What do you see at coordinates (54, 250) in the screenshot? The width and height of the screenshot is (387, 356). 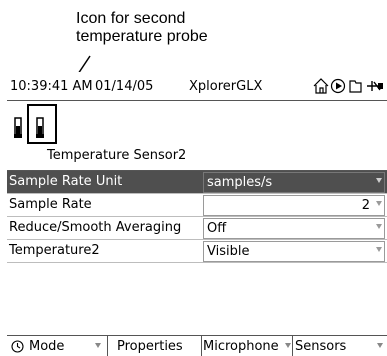 I see `property-label: Temperature2` at bounding box center [54, 250].